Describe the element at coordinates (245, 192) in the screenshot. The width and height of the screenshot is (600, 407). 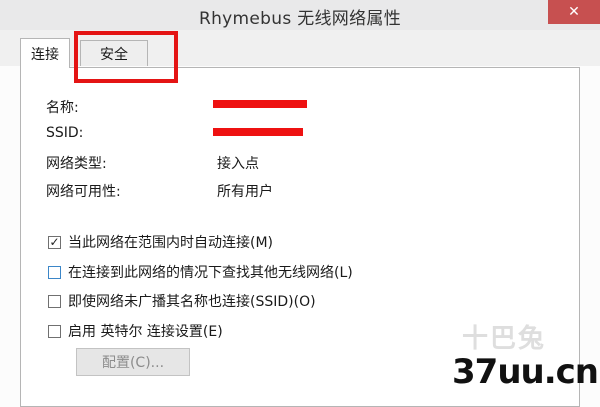
I see `network-availability-value: 所有用户` at that location.